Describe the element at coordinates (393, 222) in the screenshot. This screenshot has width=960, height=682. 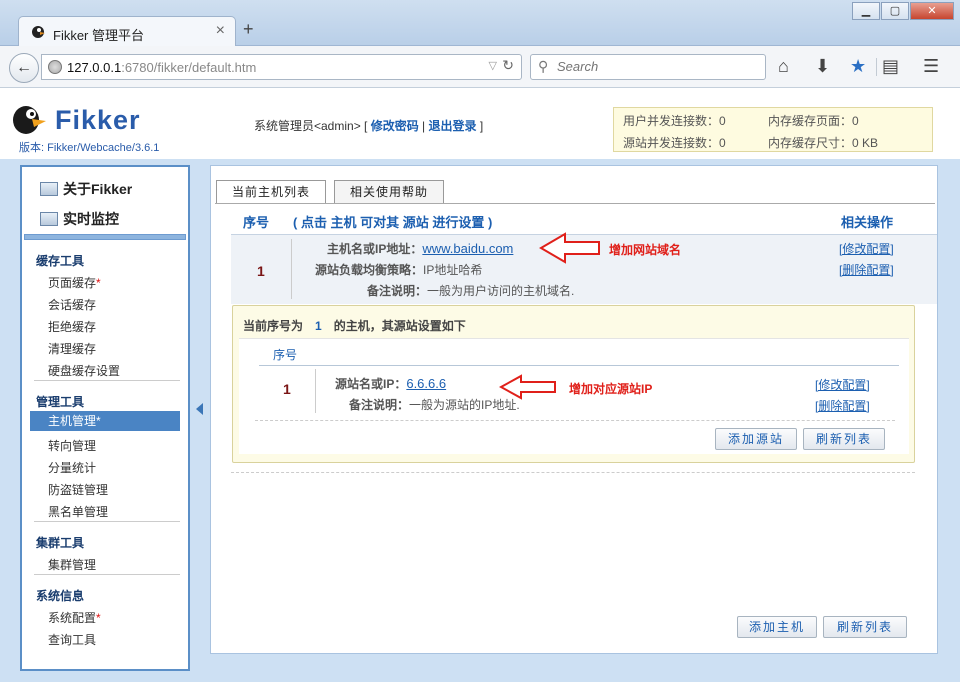
I see `column-hint-header: ( 点击 主机 可对其 源站 进行设置 )` at that location.